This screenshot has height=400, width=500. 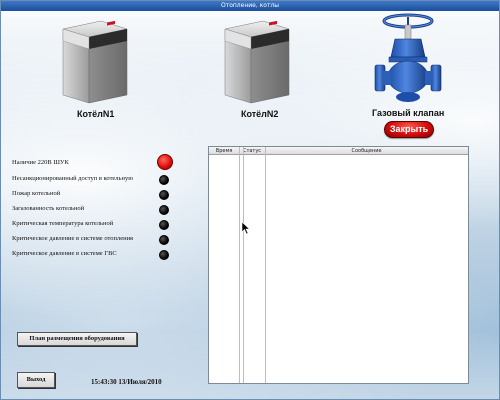 I want to click on equipment-plan-button: План размещения оборудования, so click(x=77, y=339).